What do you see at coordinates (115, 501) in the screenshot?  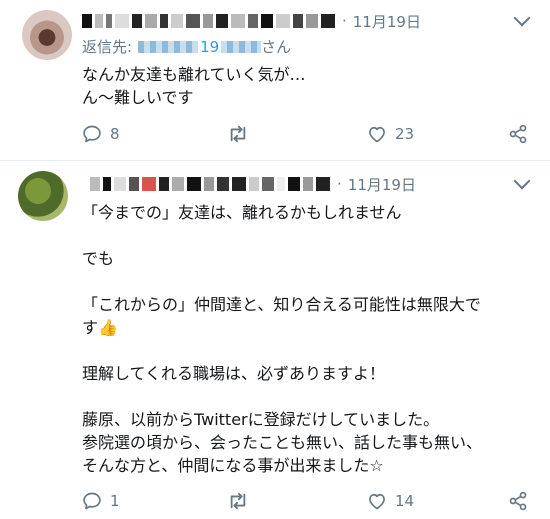 I see `reply-count: 1` at bounding box center [115, 501].